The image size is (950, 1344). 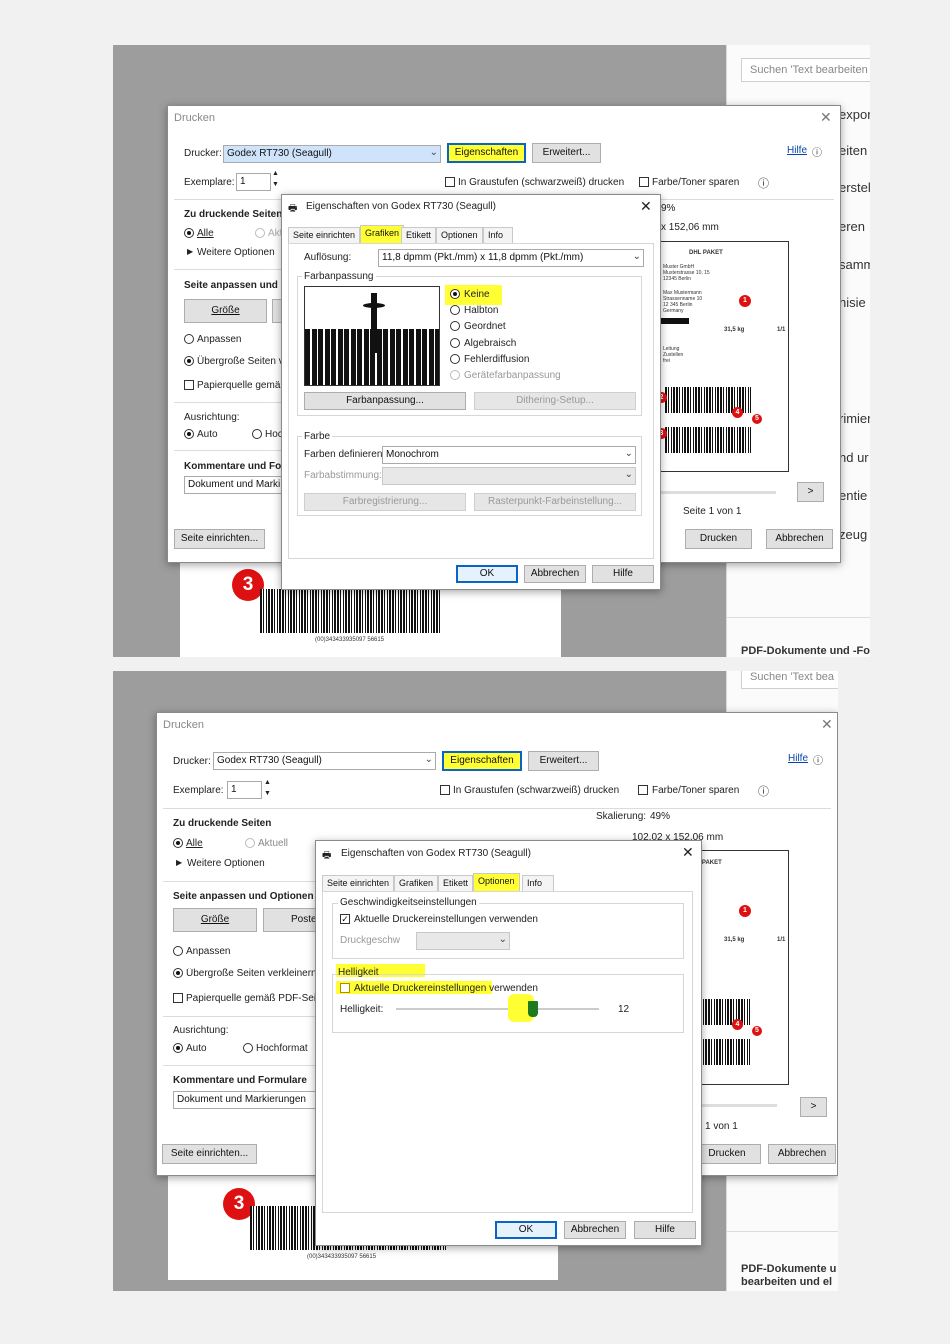 What do you see at coordinates (234, 485) in the screenshot?
I see `comments-select: Dokument und Marki` at bounding box center [234, 485].